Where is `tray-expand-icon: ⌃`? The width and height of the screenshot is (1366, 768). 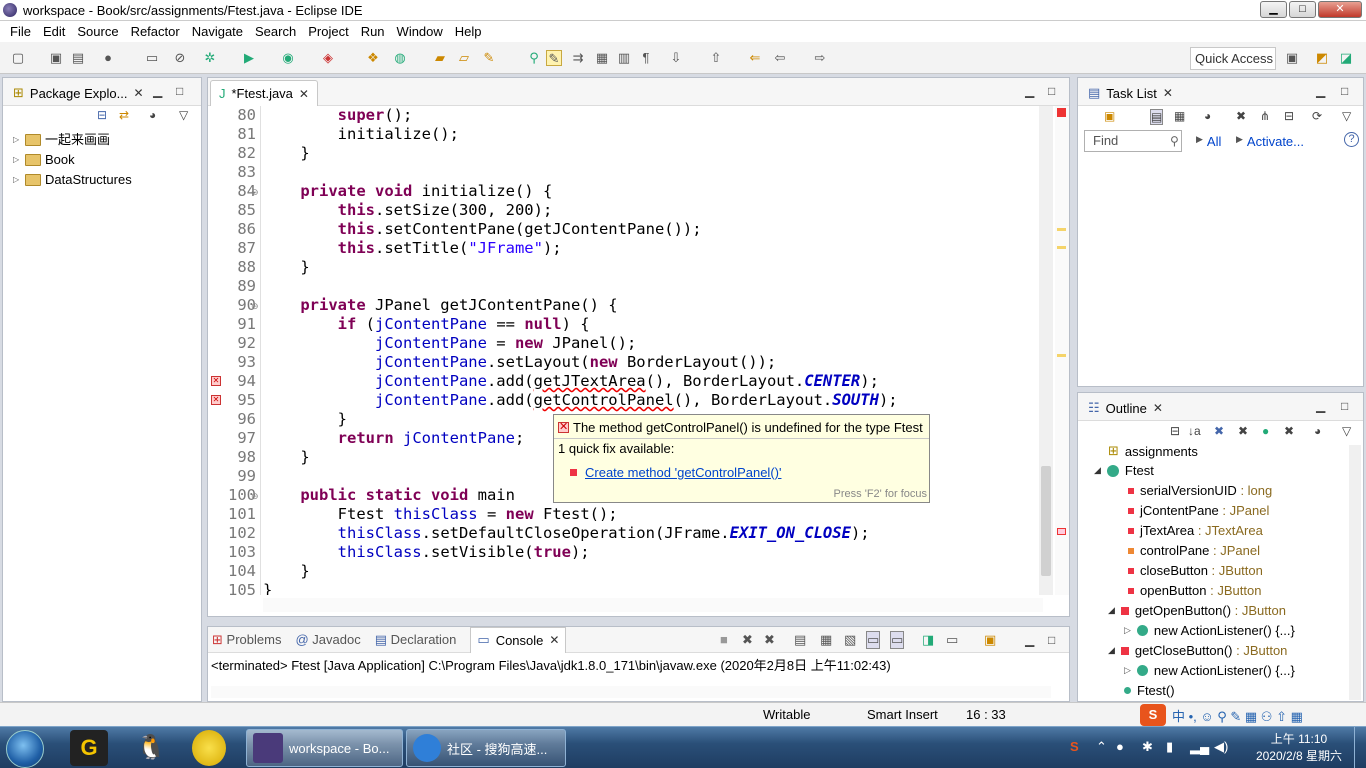 tray-expand-icon: ⌃ is located at coordinates (1101, 747).